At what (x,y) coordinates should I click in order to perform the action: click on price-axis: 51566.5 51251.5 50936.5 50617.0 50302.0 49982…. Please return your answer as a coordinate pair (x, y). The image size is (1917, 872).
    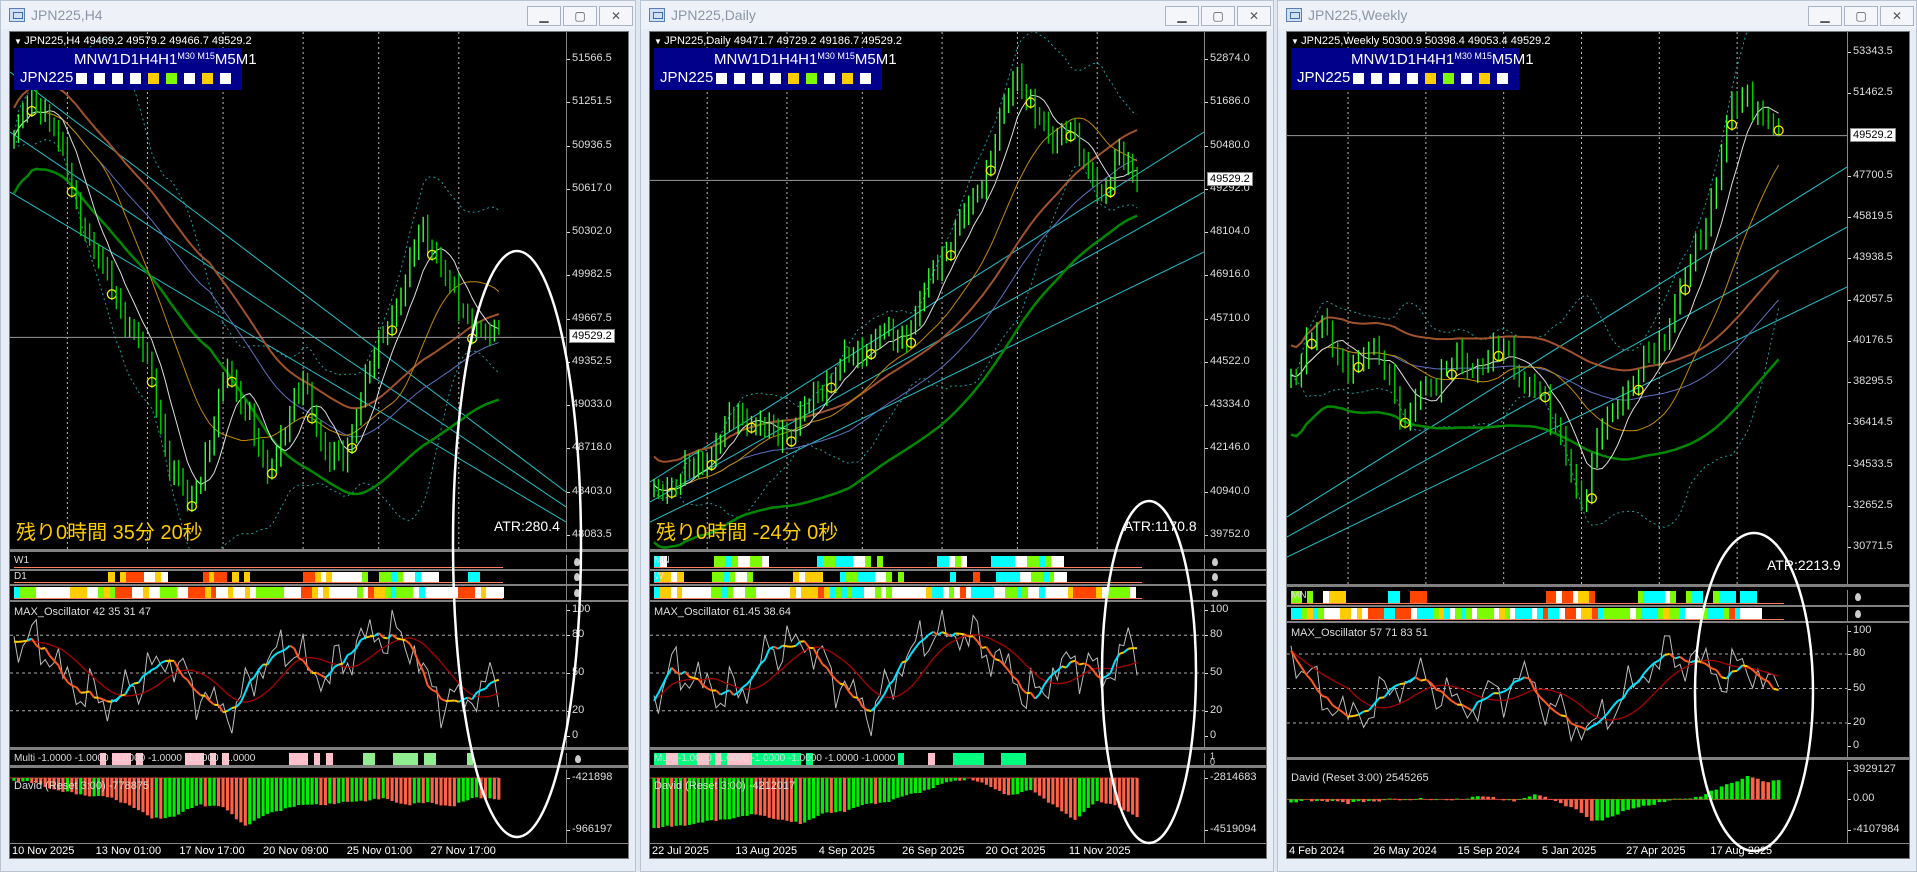
    Looking at the image, I should click on (597, 290).